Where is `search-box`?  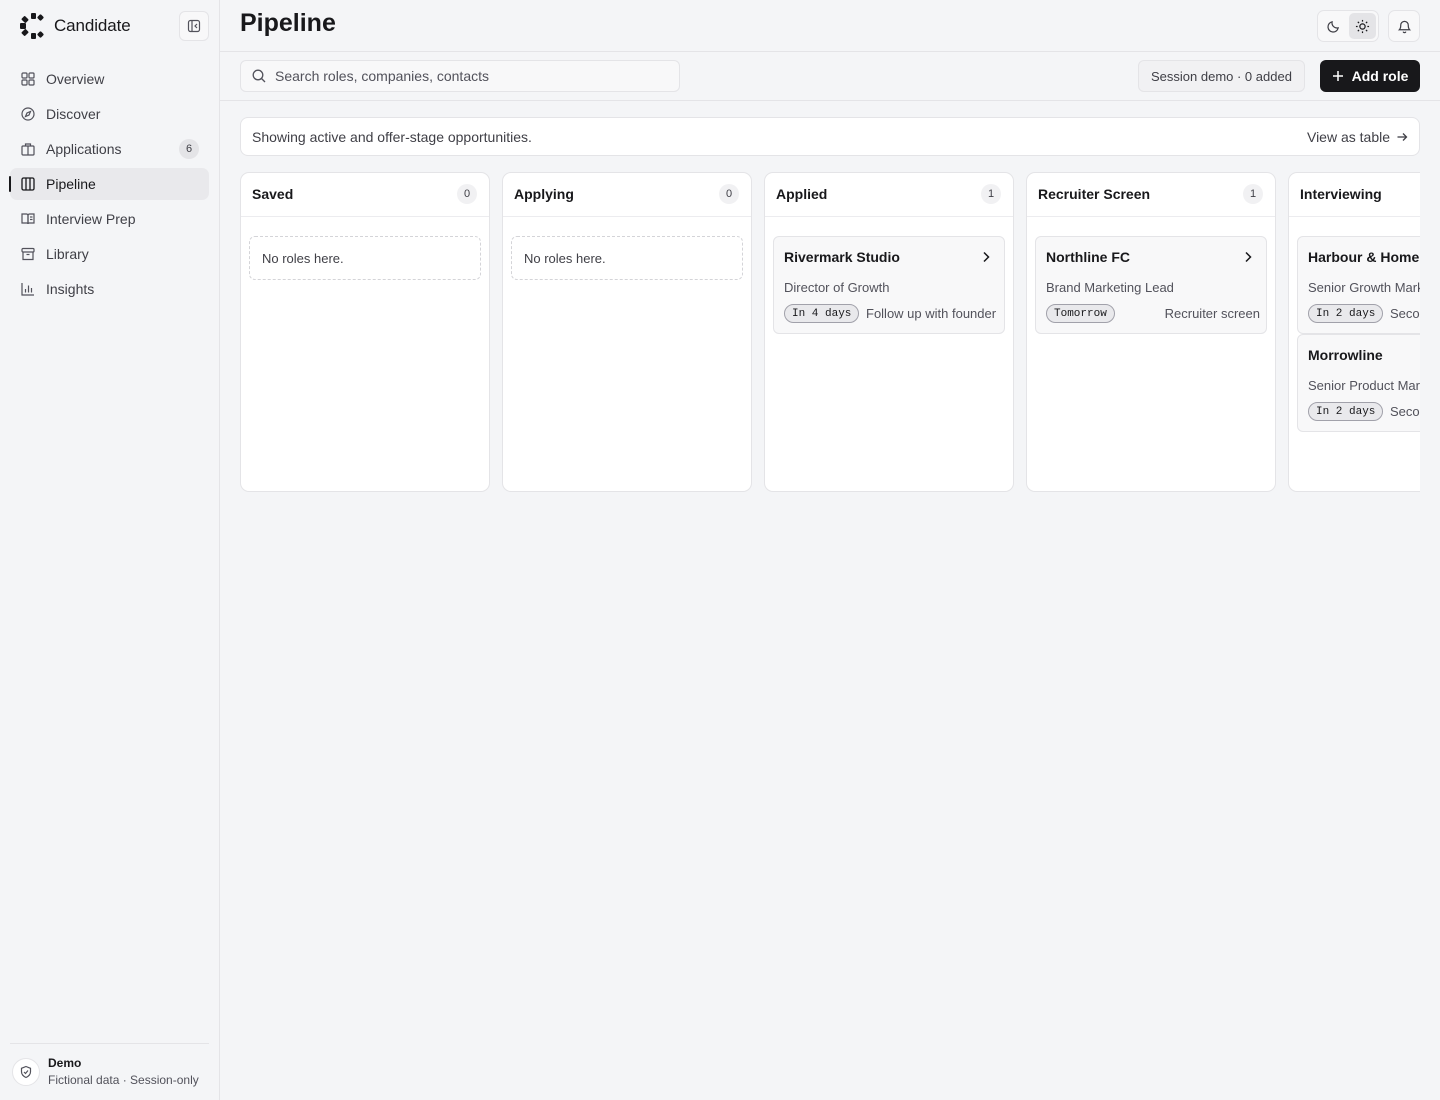 search-box is located at coordinates (460, 76).